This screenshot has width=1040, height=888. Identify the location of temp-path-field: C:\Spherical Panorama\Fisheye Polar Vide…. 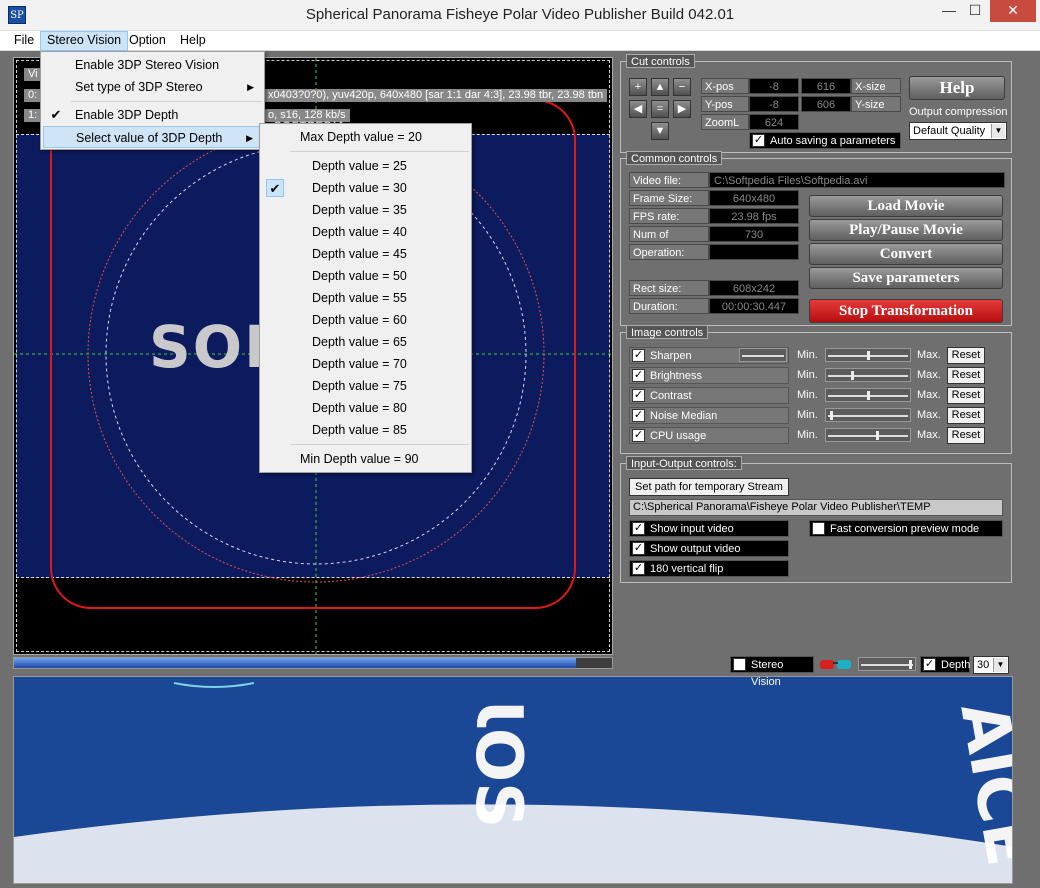
(816, 507).